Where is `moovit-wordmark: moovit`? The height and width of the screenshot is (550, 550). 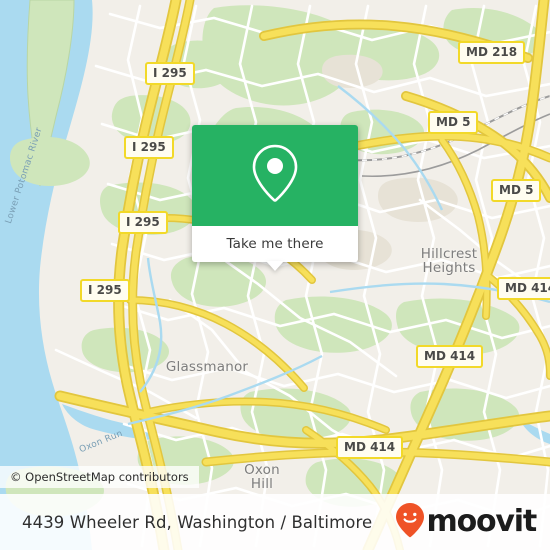
moovit-wordmark: moovit is located at coordinates (482, 521).